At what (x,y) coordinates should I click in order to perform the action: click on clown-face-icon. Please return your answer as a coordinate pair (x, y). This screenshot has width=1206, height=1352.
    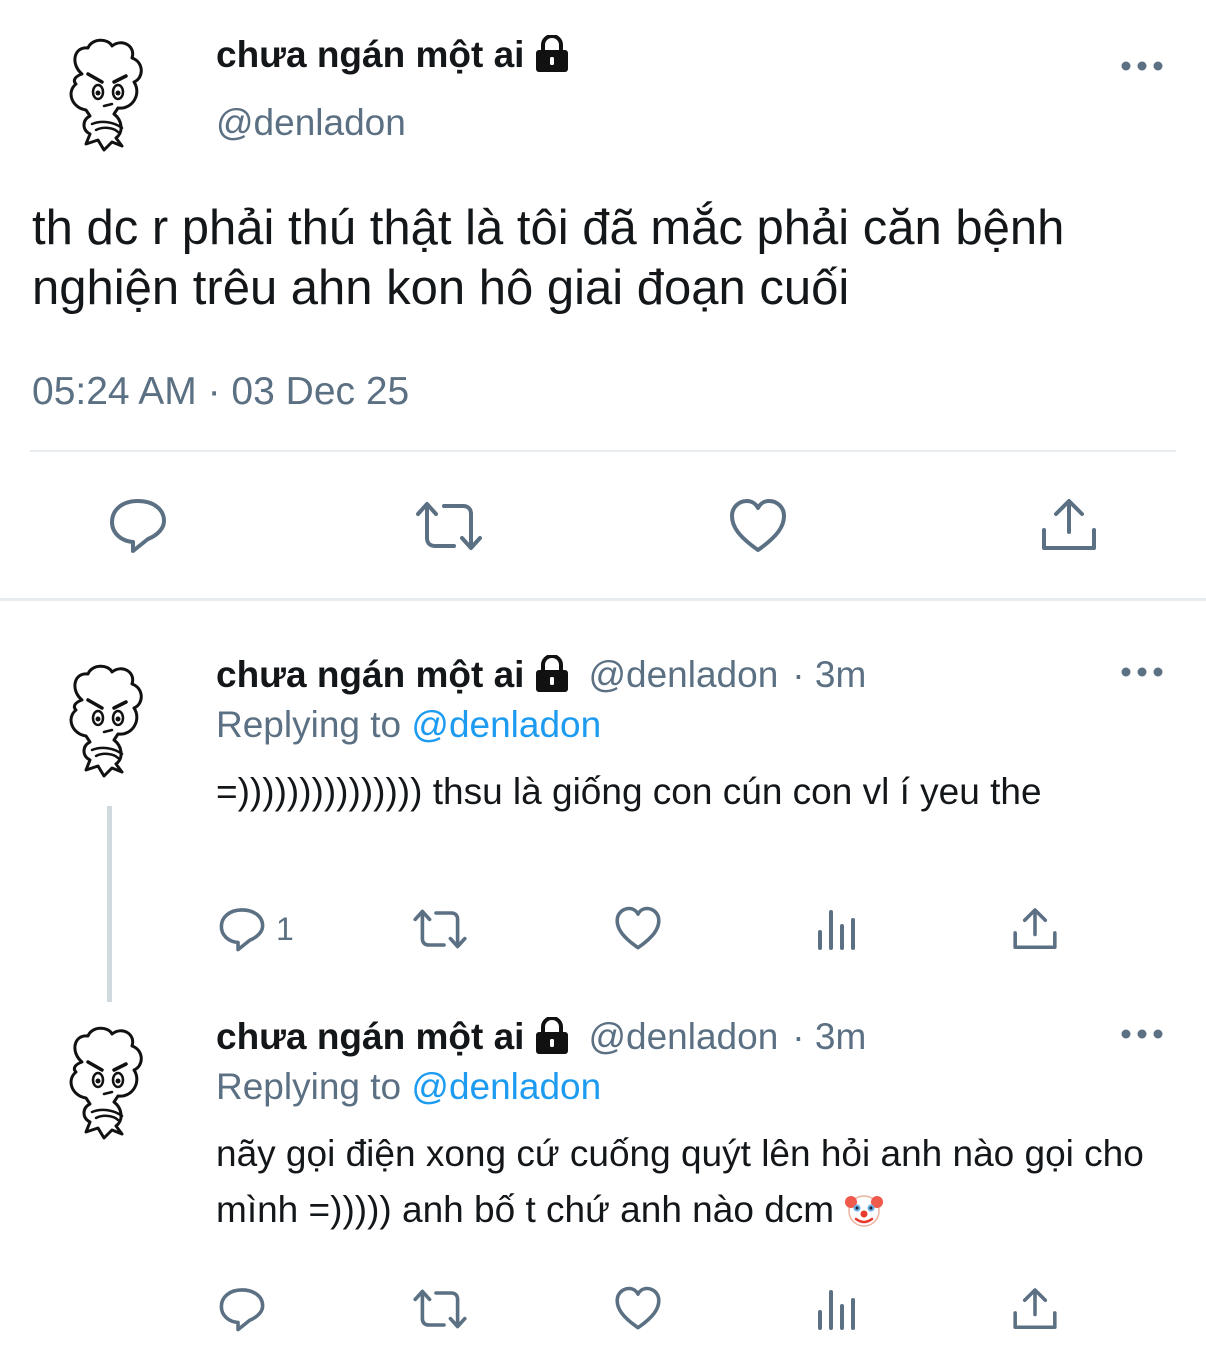
    Looking at the image, I should click on (864, 1210).